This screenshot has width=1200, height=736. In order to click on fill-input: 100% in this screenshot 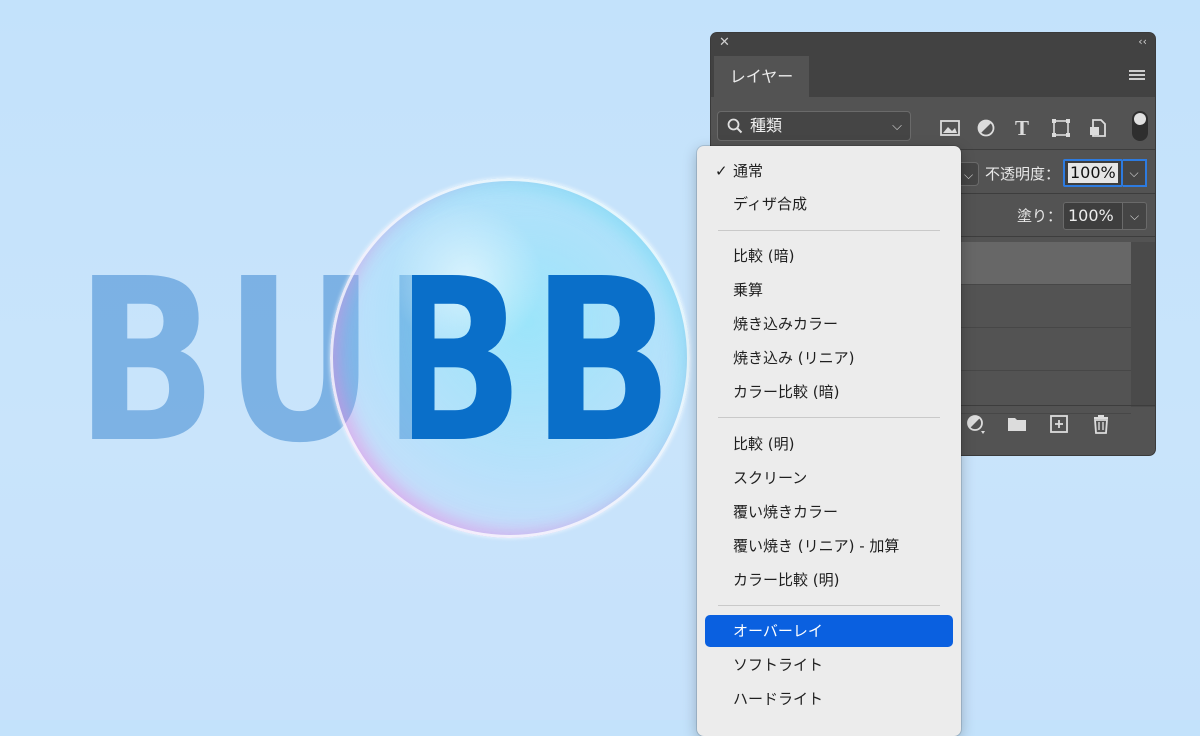, I will do `click(1093, 216)`.